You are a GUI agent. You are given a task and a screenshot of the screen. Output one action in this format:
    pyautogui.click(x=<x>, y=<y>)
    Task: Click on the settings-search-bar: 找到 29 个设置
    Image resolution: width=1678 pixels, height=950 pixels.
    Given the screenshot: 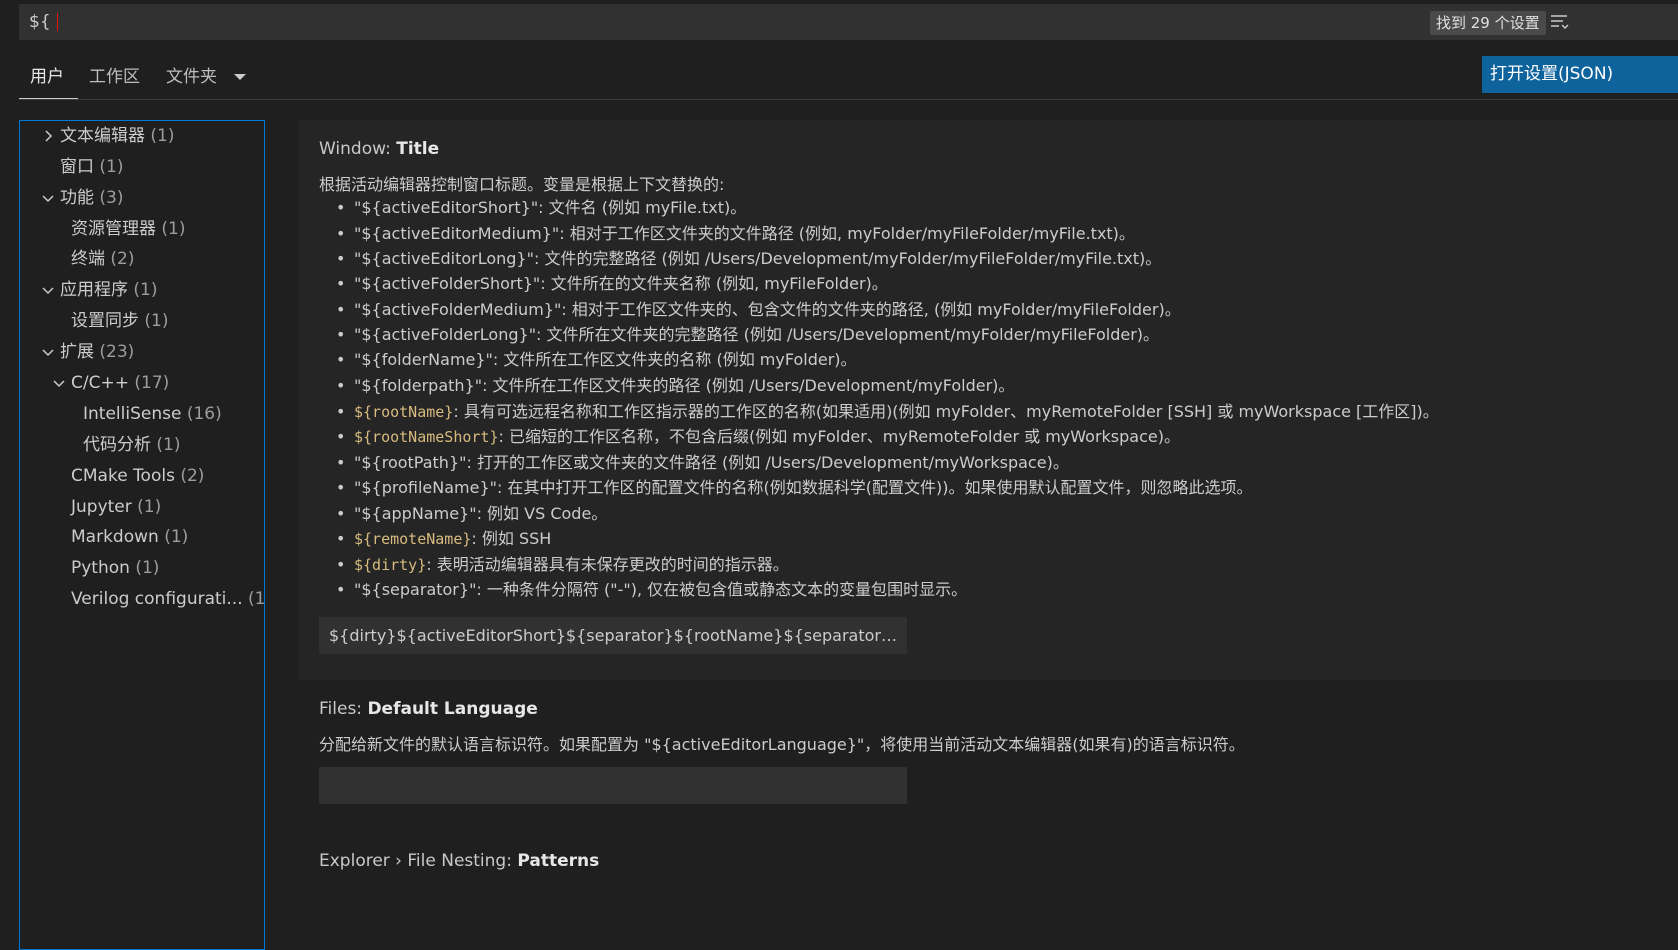 What is the action you would take?
    pyautogui.click(x=848, y=22)
    